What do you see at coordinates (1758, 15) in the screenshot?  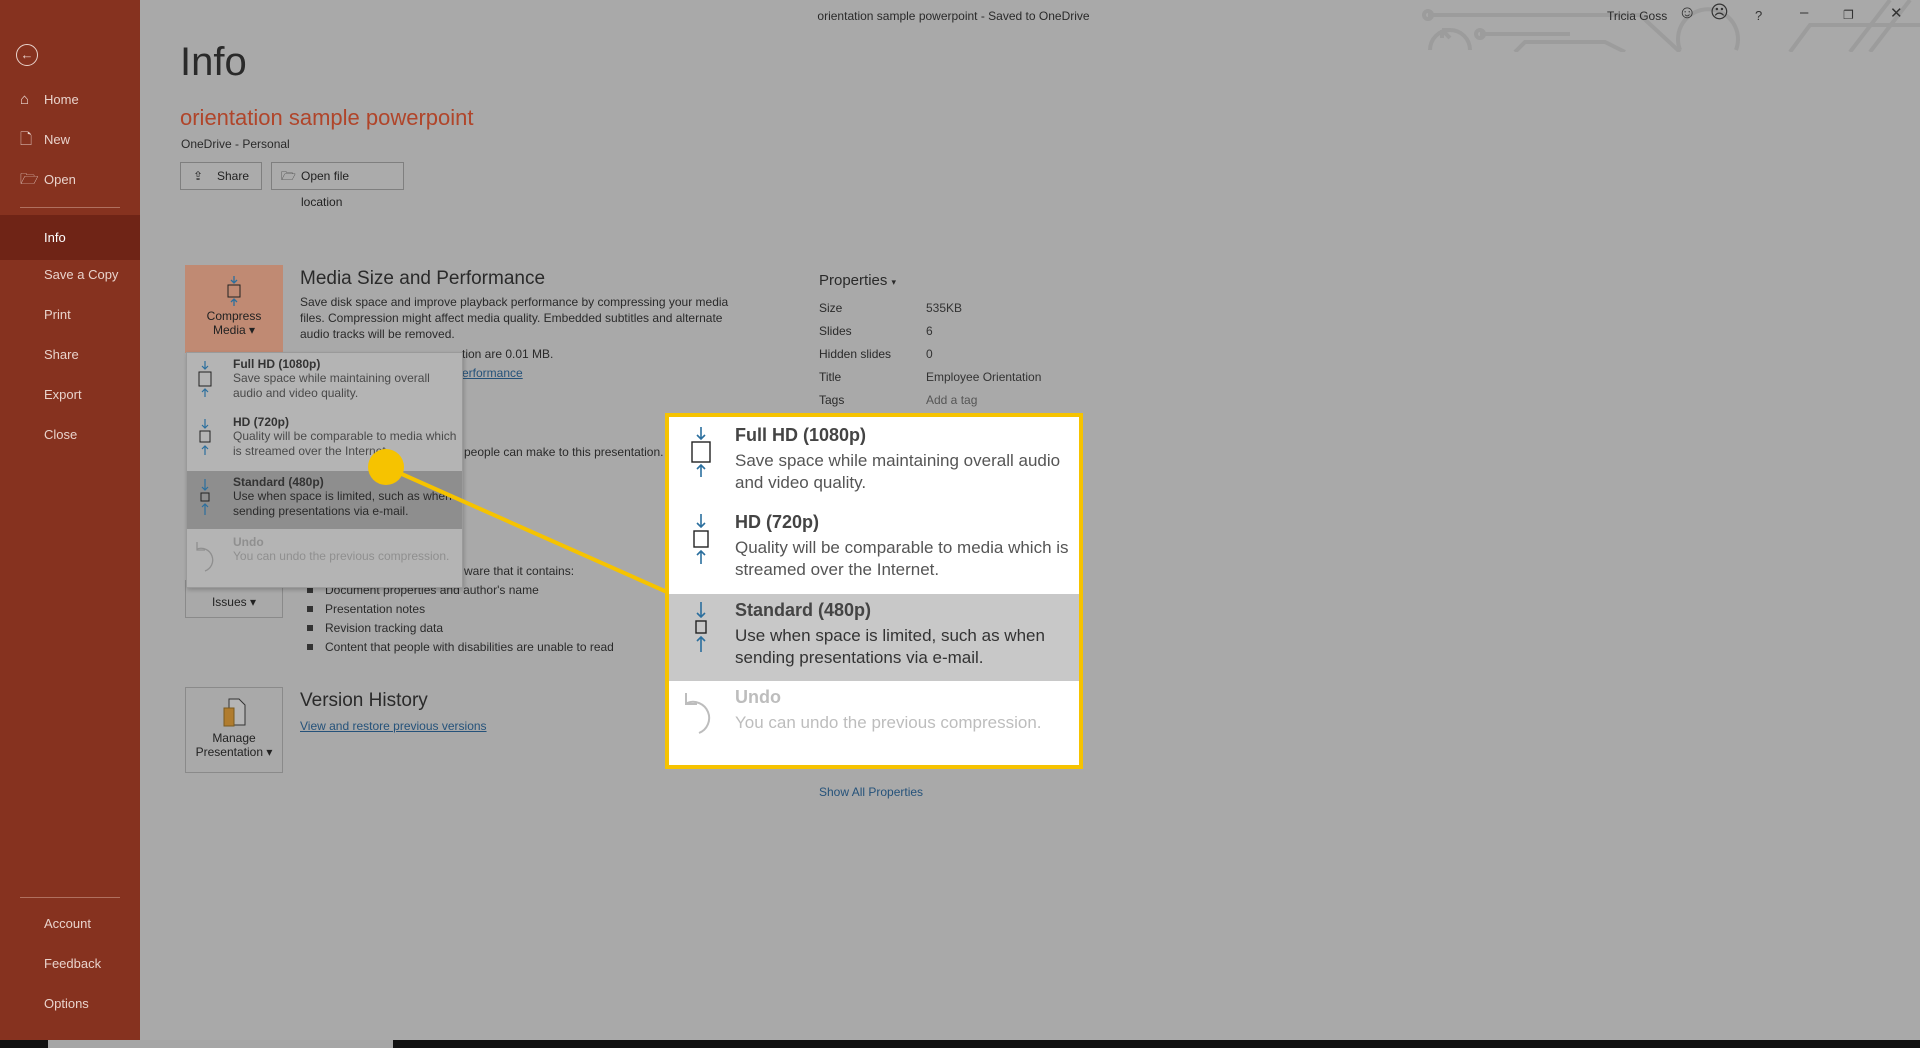 I see `help-button: ?` at bounding box center [1758, 15].